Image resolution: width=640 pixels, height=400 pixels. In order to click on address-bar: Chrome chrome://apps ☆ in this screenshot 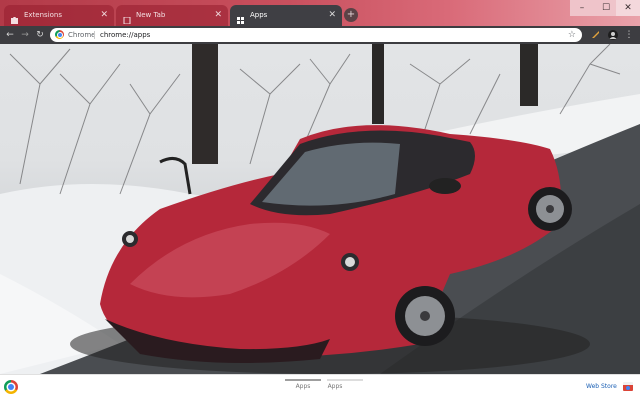, I will do `click(316, 35)`.